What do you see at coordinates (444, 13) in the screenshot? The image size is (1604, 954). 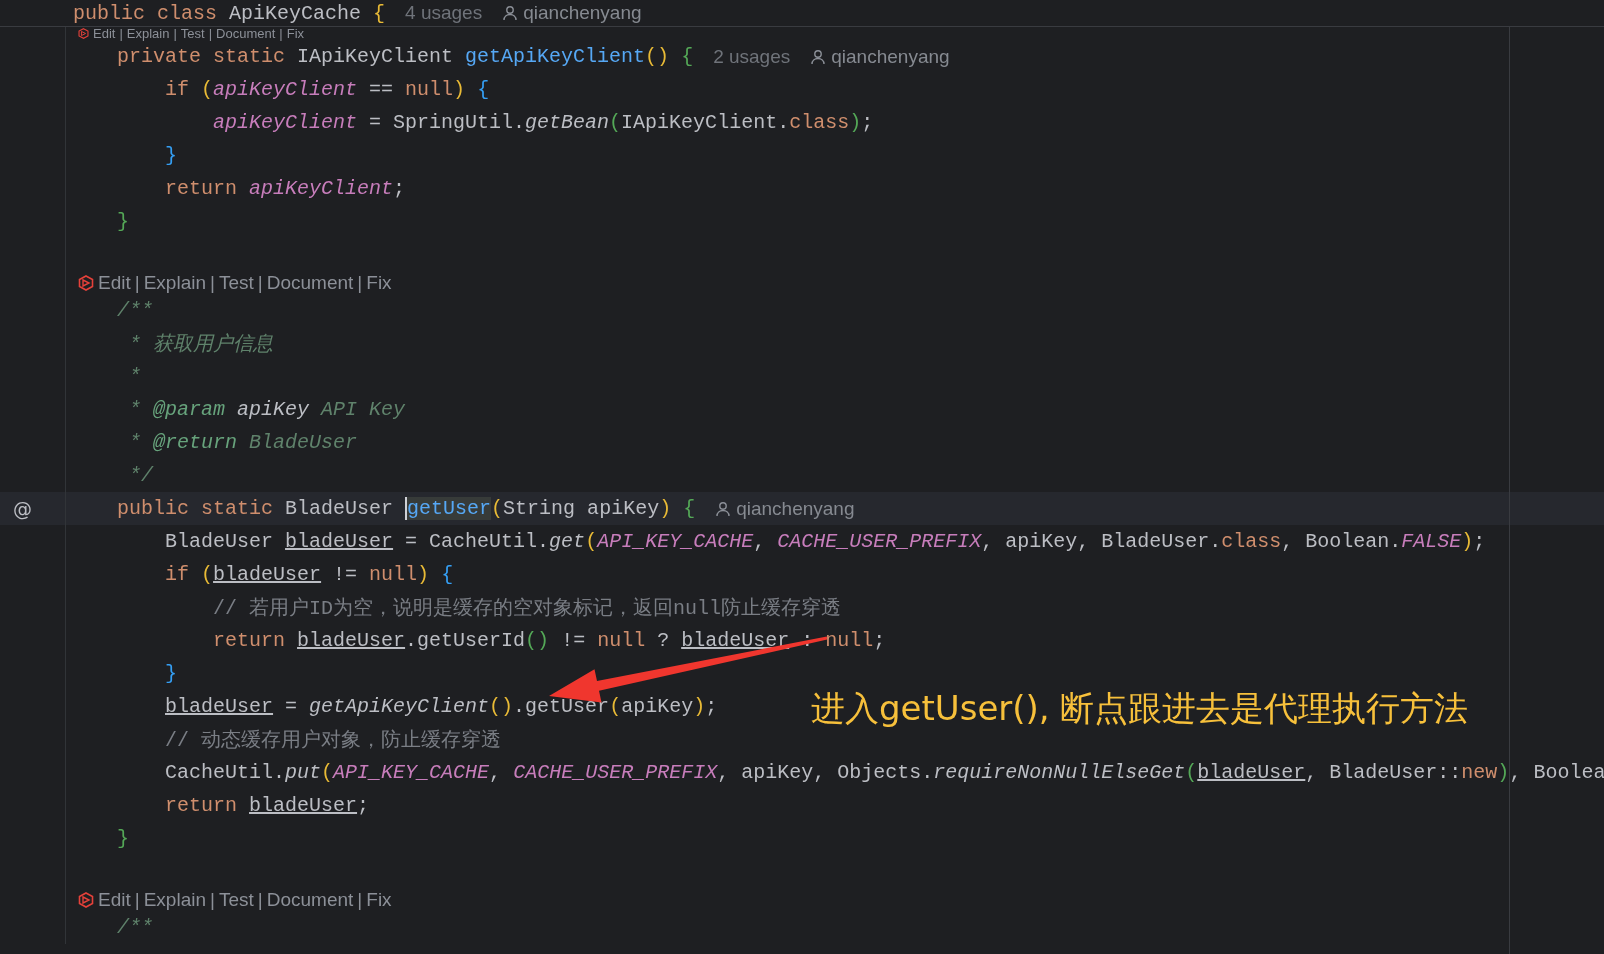 I see `usages-hint: 4 usages` at bounding box center [444, 13].